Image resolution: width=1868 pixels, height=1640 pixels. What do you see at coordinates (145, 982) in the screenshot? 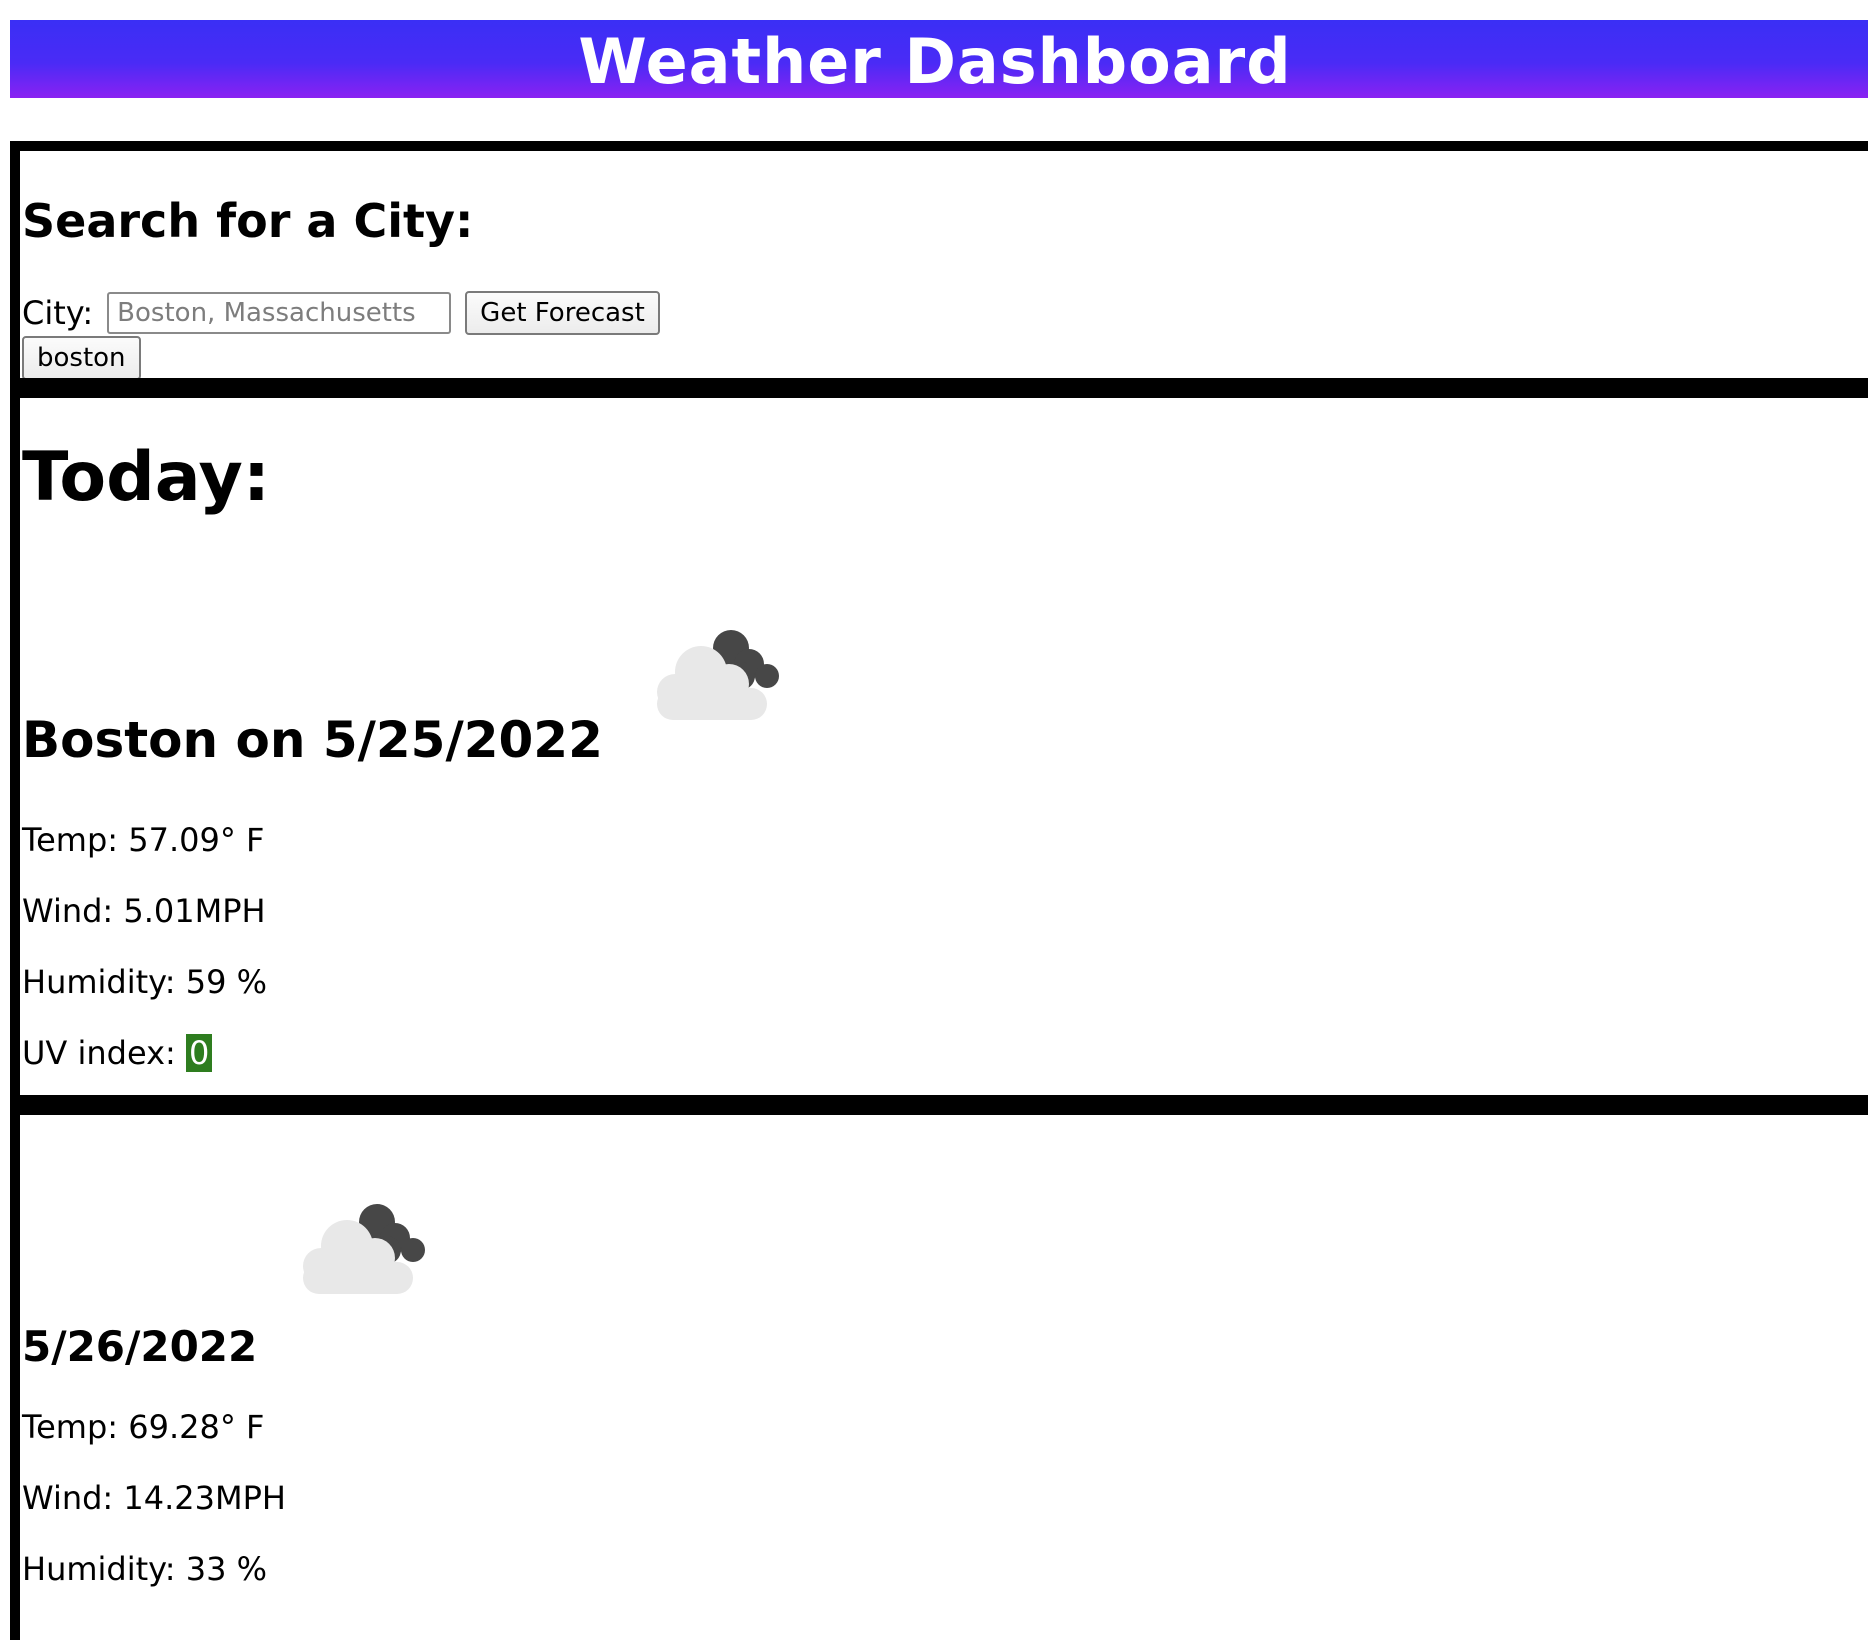
I see `today-humidity: Humidity: 59 %` at bounding box center [145, 982].